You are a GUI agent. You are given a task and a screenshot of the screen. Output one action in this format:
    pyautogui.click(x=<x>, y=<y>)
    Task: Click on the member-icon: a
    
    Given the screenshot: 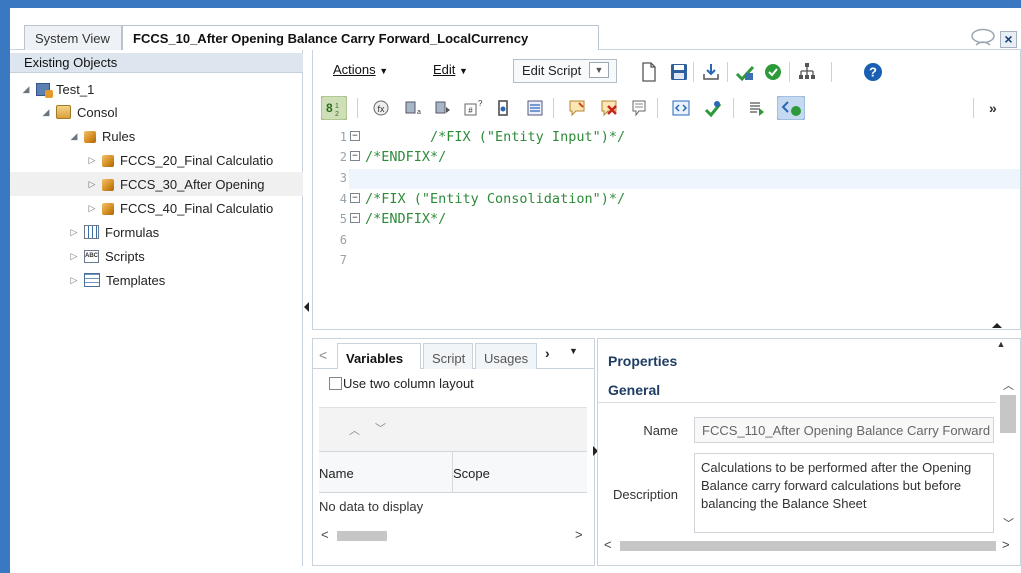 What is the action you would take?
    pyautogui.click(x=413, y=108)
    